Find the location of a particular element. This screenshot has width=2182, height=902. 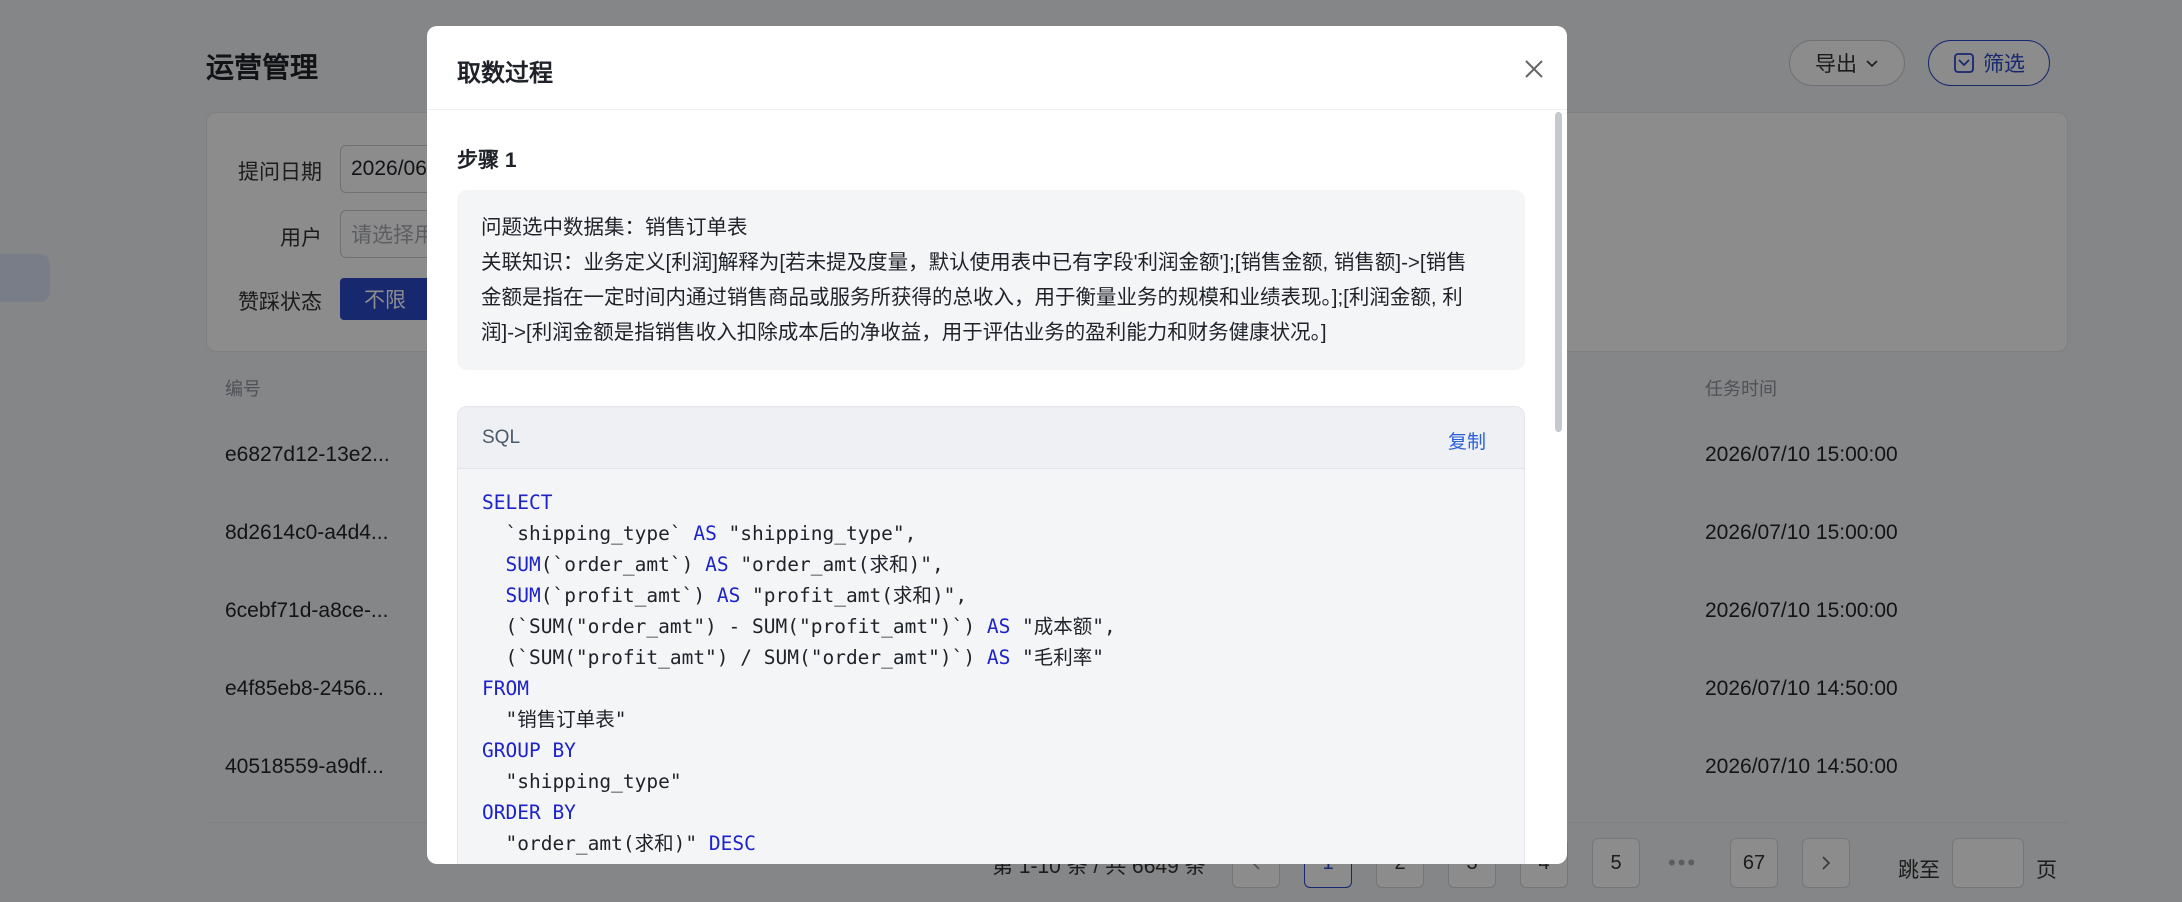

sql-line: "shipping_type" is located at coordinates (991, 781).